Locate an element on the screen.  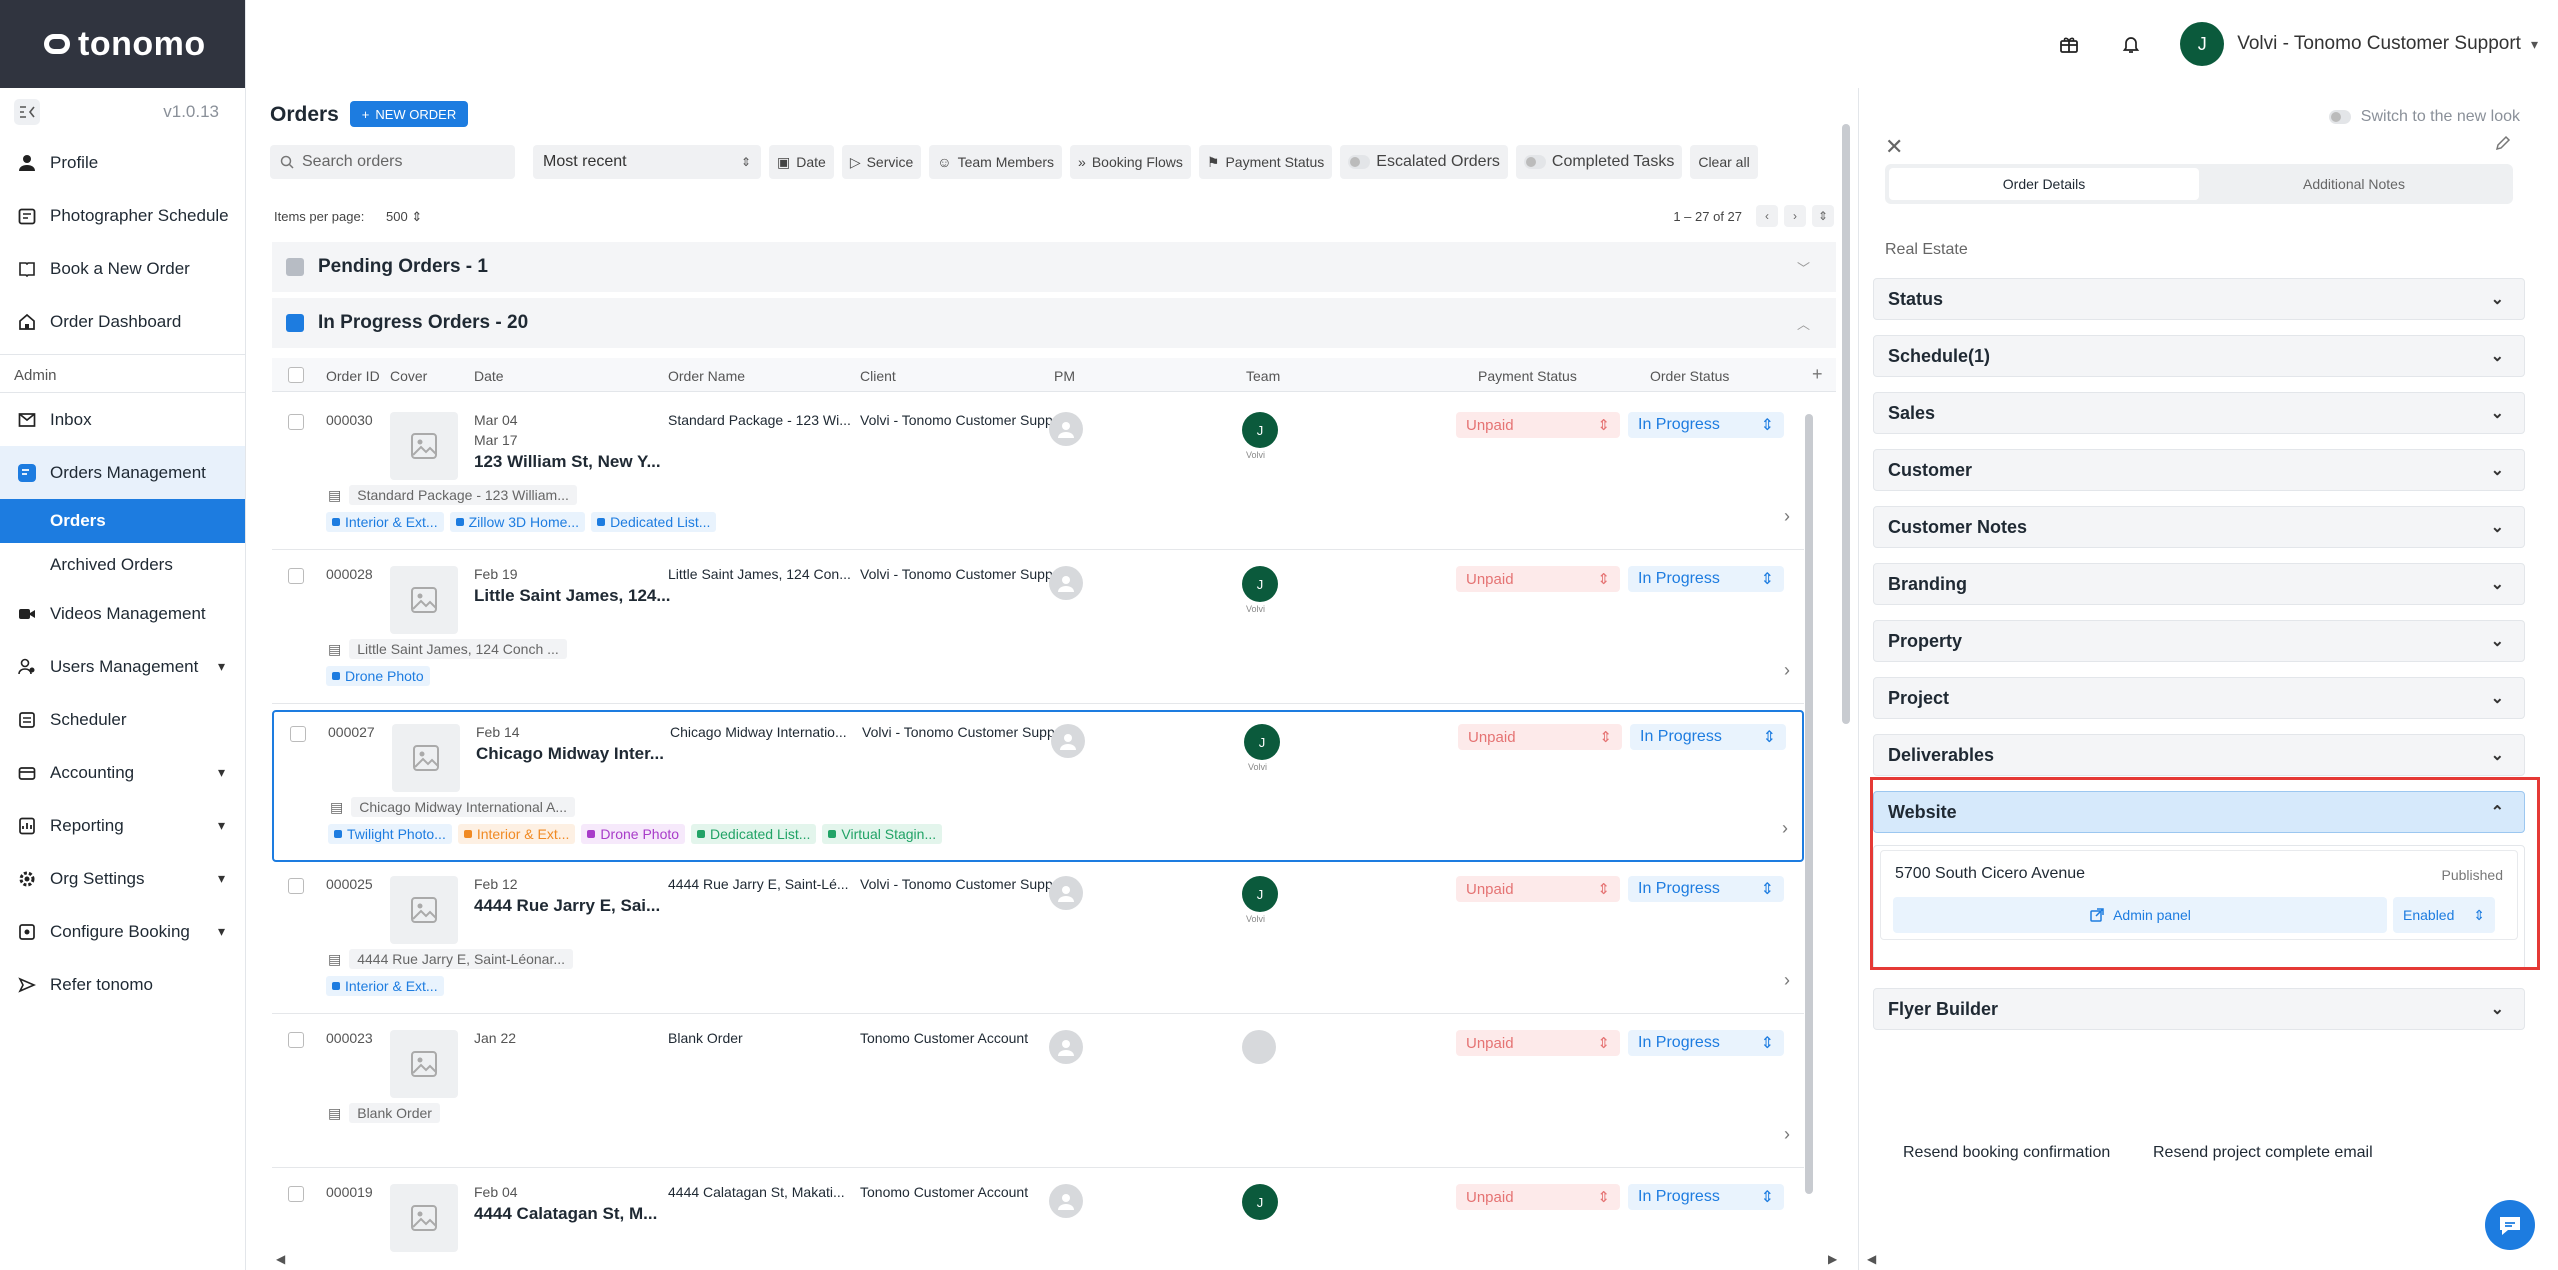
close-icon: ✕ is located at coordinates (1894, 147).